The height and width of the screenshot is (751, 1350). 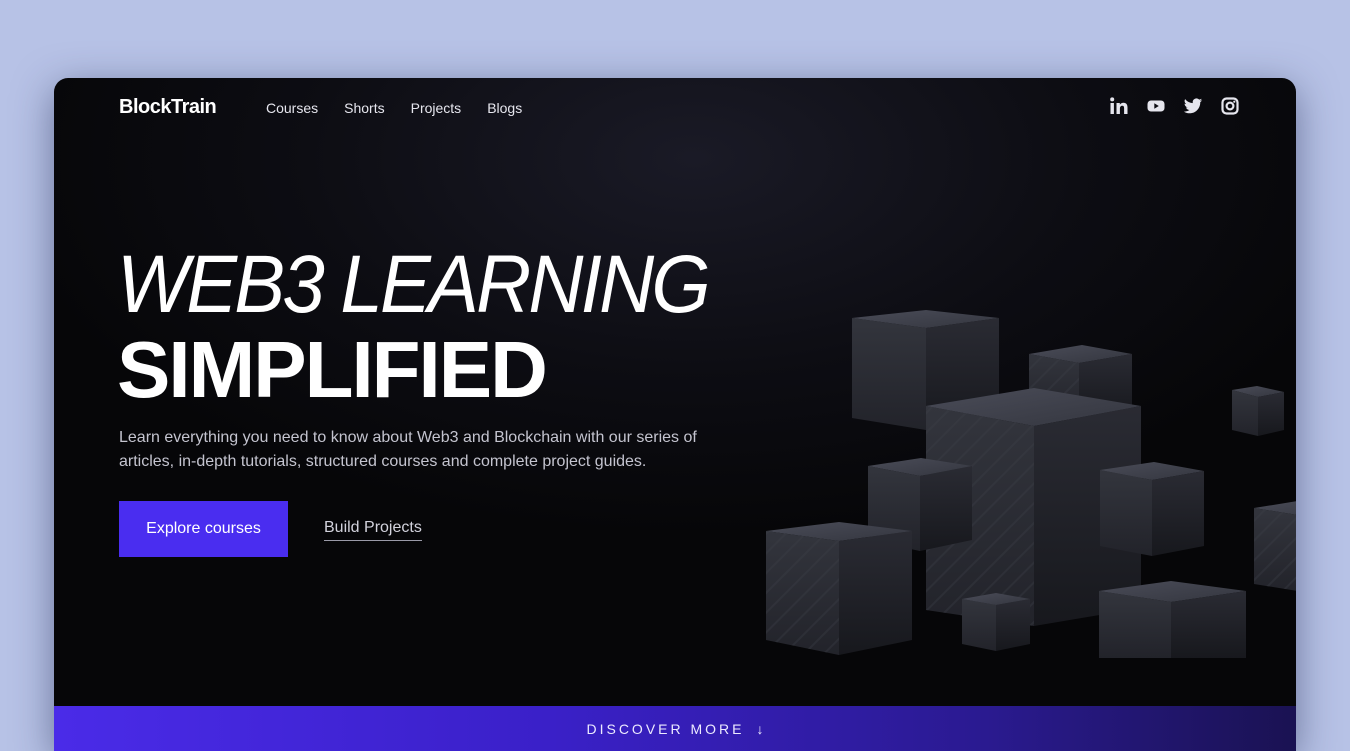 What do you see at coordinates (373, 530) in the screenshot?
I see `build-projects-link: Build Projects` at bounding box center [373, 530].